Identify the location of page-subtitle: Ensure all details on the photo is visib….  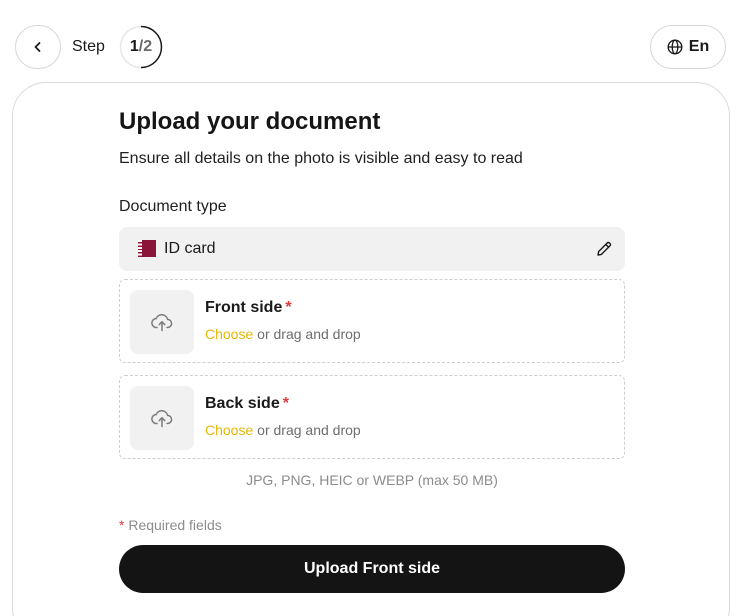
(321, 158).